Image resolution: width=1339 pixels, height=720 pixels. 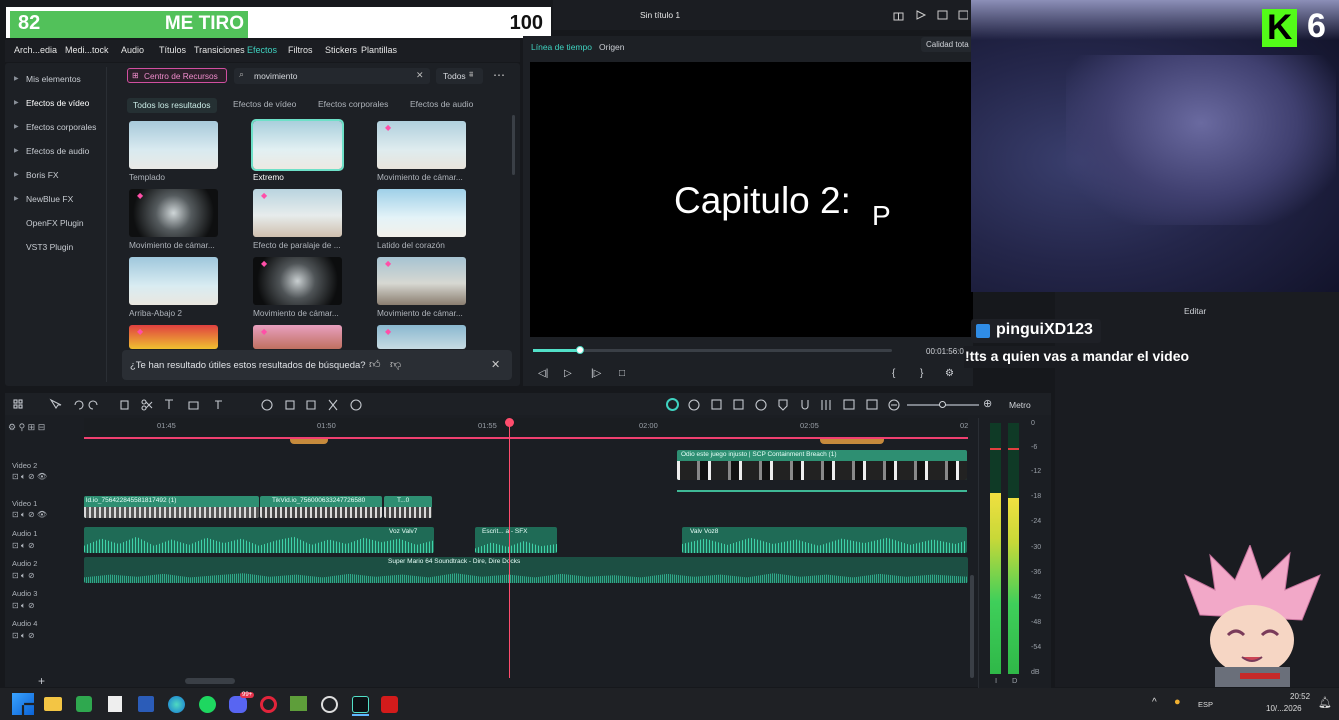 I want to click on playhead, so click(x=509, y=549).